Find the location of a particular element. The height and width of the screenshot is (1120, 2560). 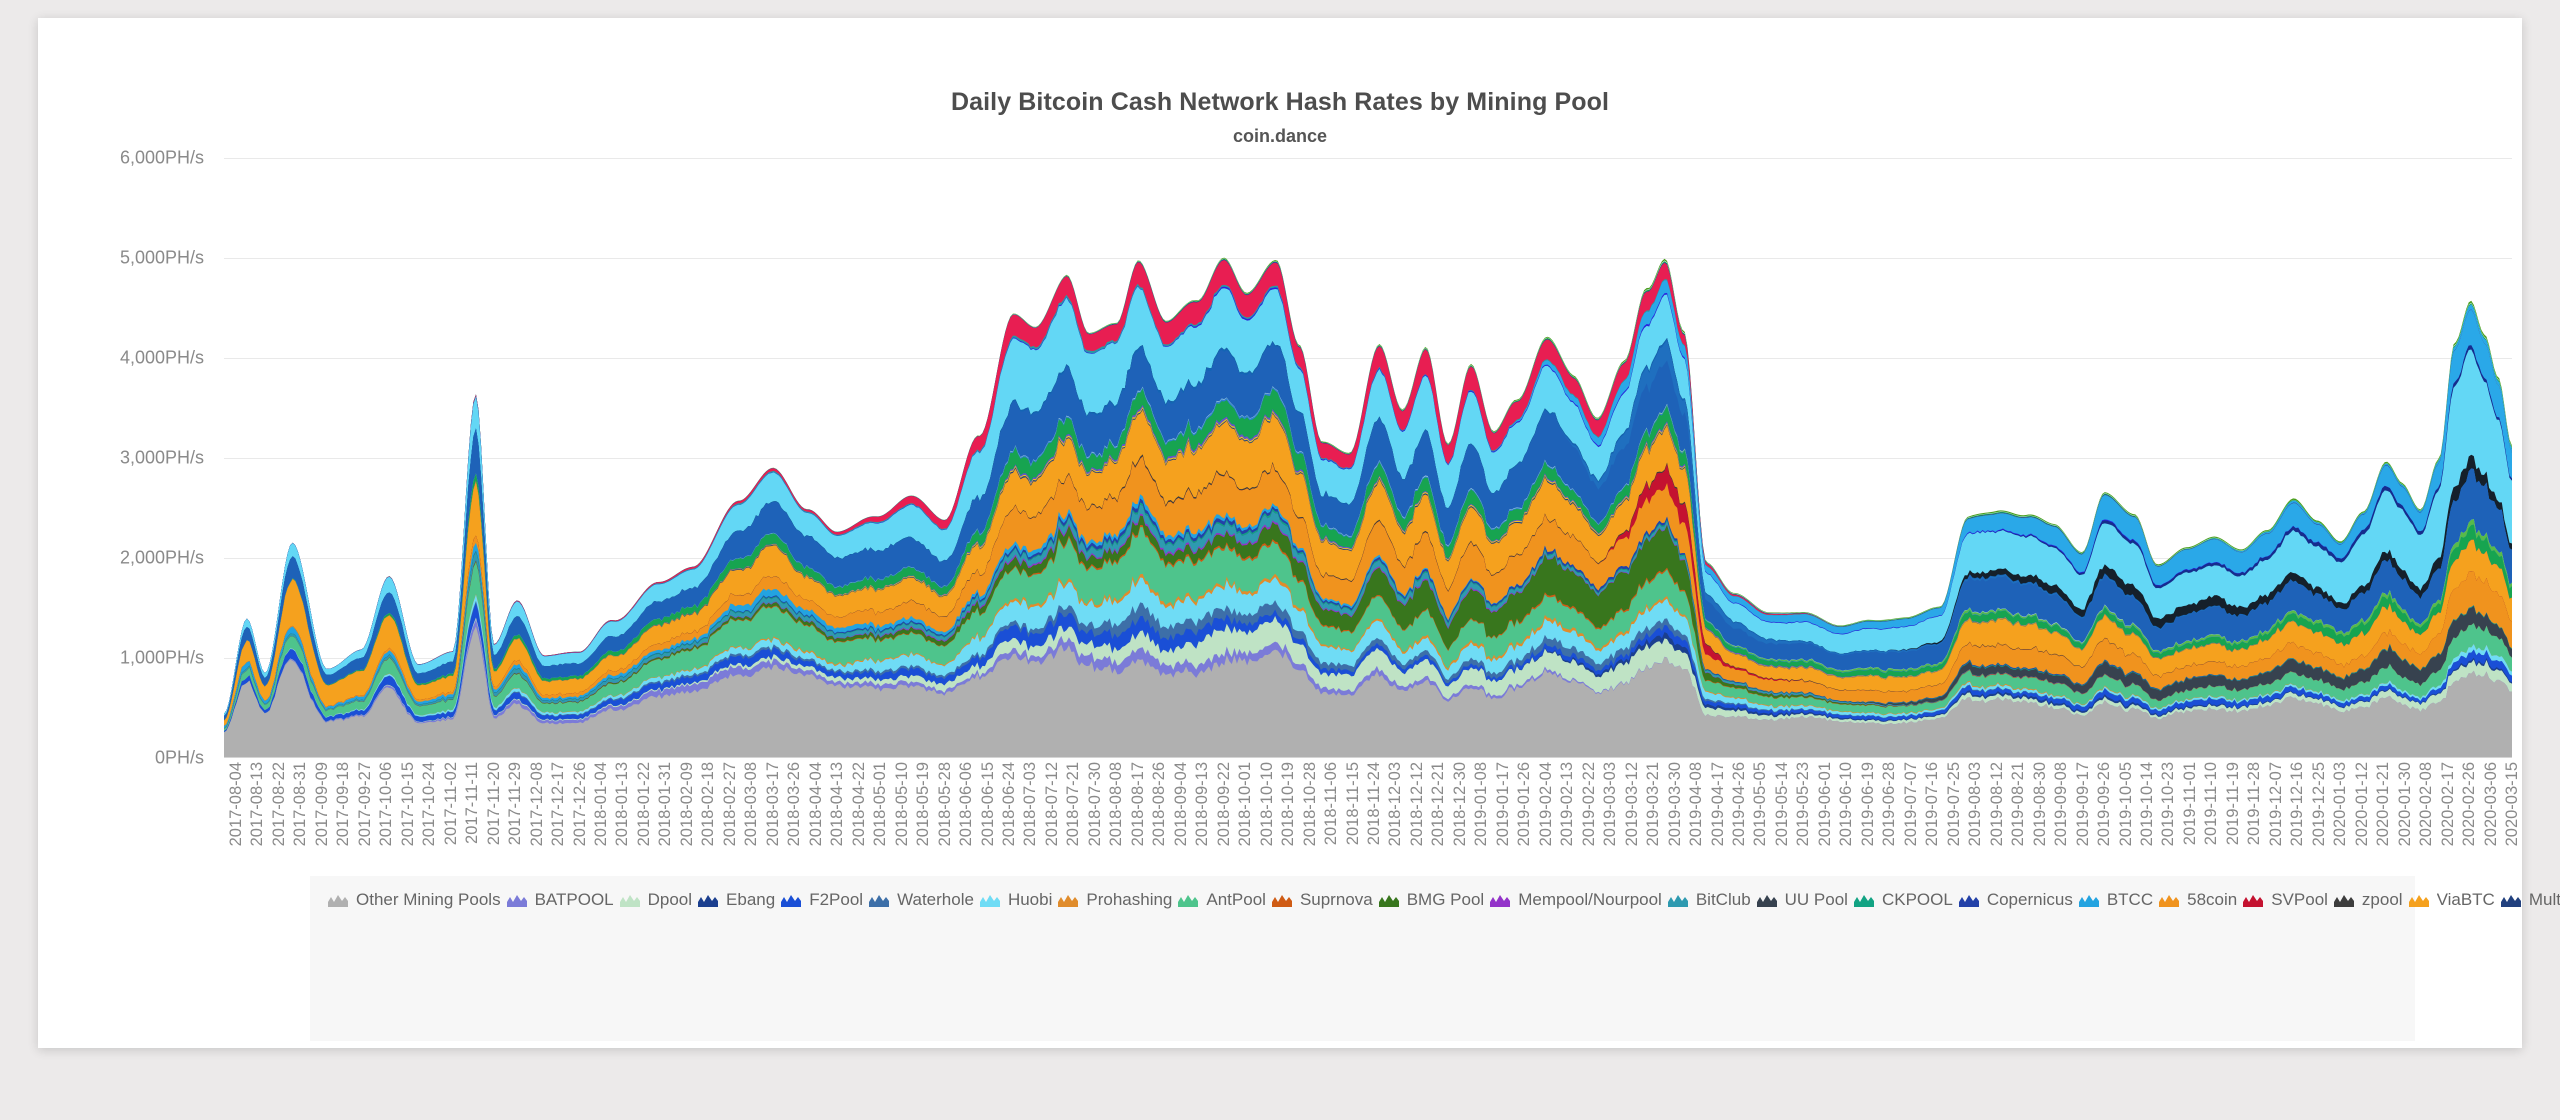

legend-item: Other Mining Pools is located at coordinates (411, 900).